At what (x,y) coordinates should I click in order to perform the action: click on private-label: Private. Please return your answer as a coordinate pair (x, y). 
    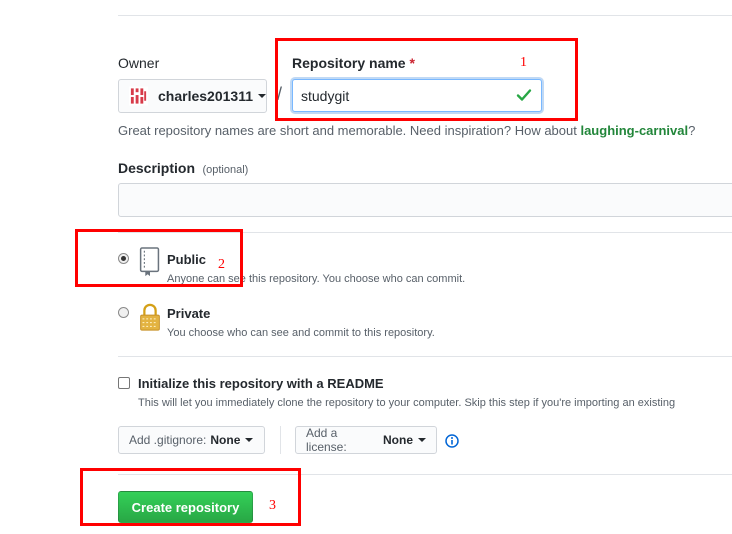
    Looking at the image, I should click on (188, 313).